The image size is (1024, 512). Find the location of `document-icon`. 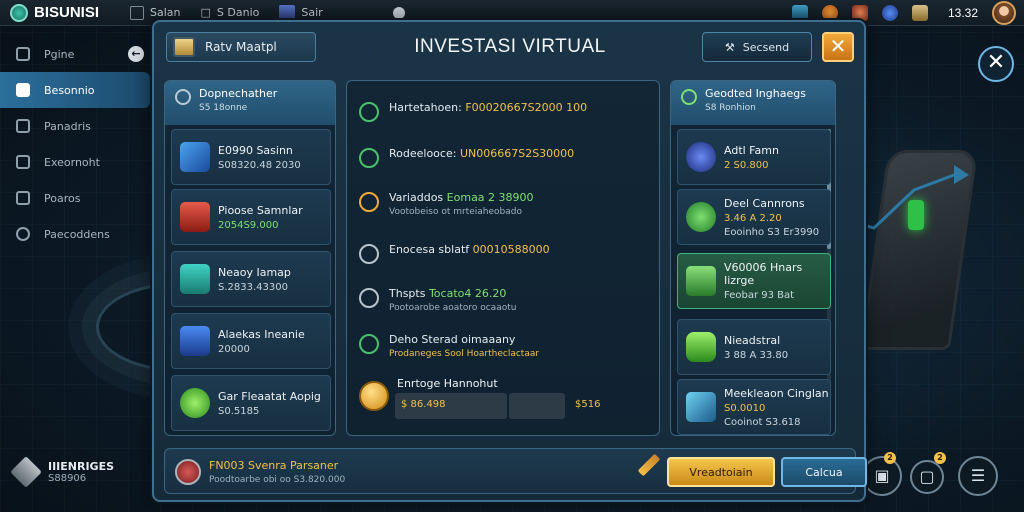

document-icon is located at coordinates (23, 198).